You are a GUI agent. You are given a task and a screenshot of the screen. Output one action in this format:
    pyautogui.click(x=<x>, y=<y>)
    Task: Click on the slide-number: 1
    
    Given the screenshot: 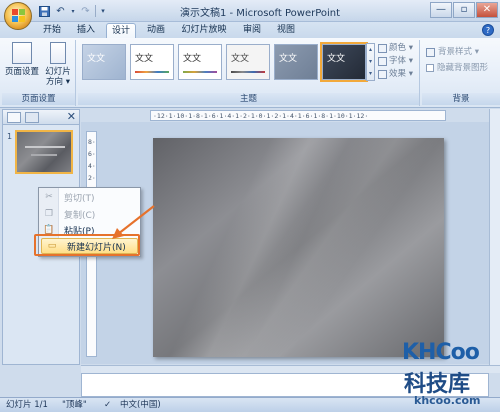 What is the action you would take?
    pyautogui.click(x=10, y=136)
    